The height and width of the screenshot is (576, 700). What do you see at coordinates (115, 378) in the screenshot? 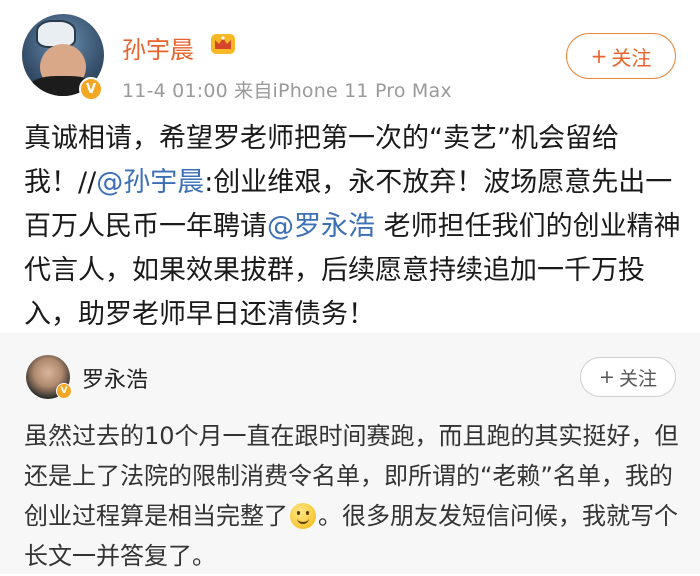
I see `repost-username: 罗永浩` at bounding box center [115, 378].